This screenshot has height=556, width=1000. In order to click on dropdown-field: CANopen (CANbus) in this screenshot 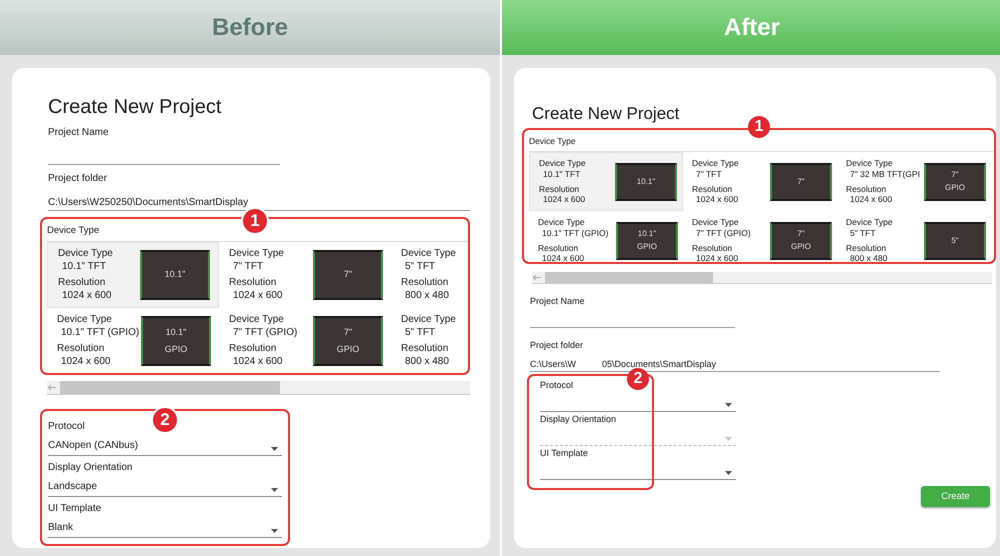, I will do `click(165, 444)`.